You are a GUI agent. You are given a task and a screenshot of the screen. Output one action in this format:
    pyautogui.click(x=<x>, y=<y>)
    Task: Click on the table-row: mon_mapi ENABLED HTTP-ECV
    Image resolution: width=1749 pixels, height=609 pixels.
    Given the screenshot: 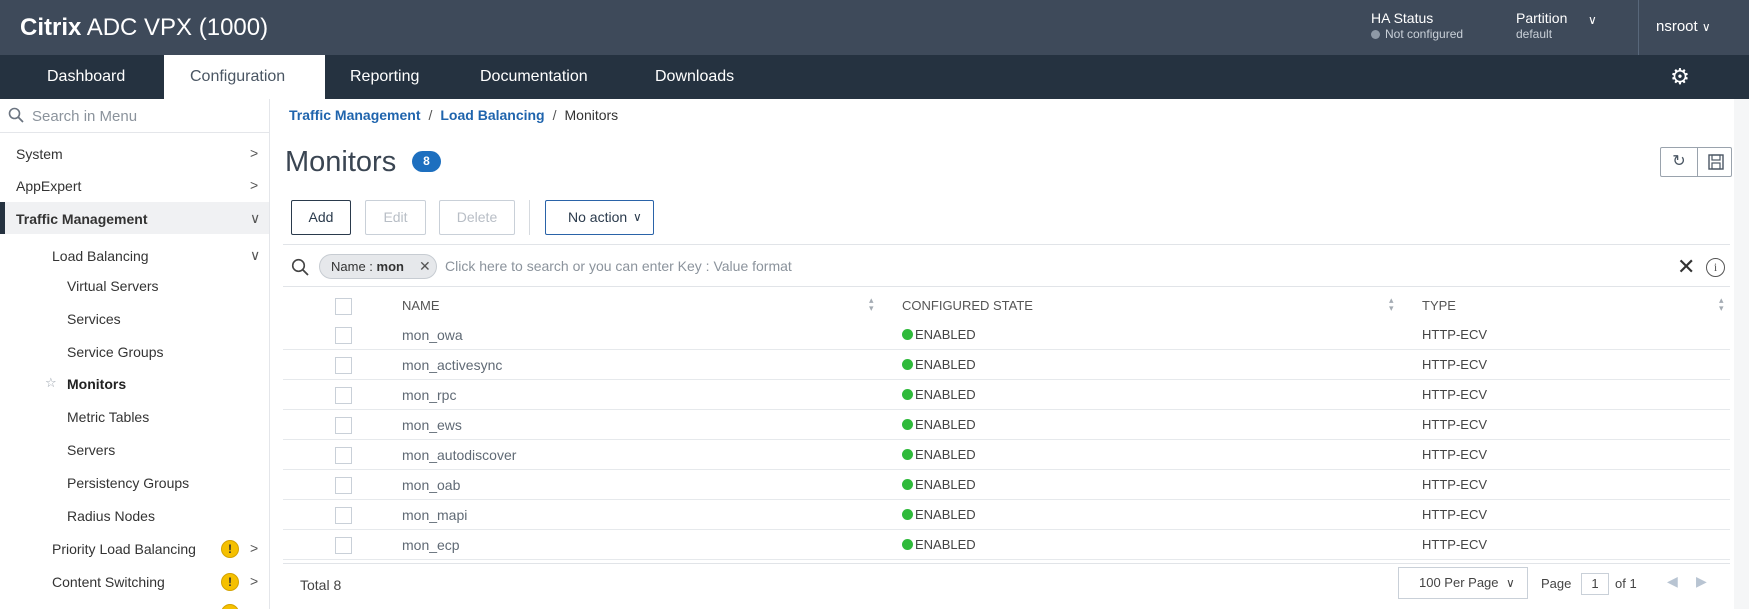 What is the action you would take?
    pyautogui.click(x=1006, y=515)
    